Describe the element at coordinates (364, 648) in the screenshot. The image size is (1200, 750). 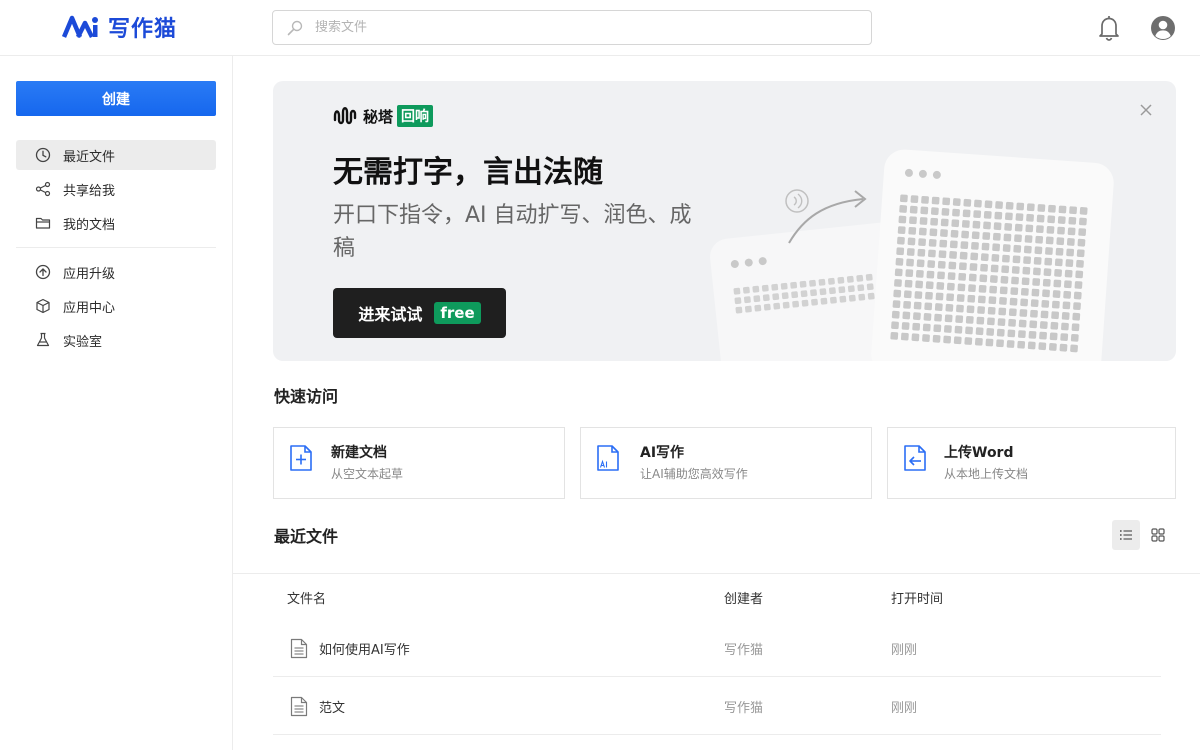
I see `file-name: 如何使用AI写作` at that location.